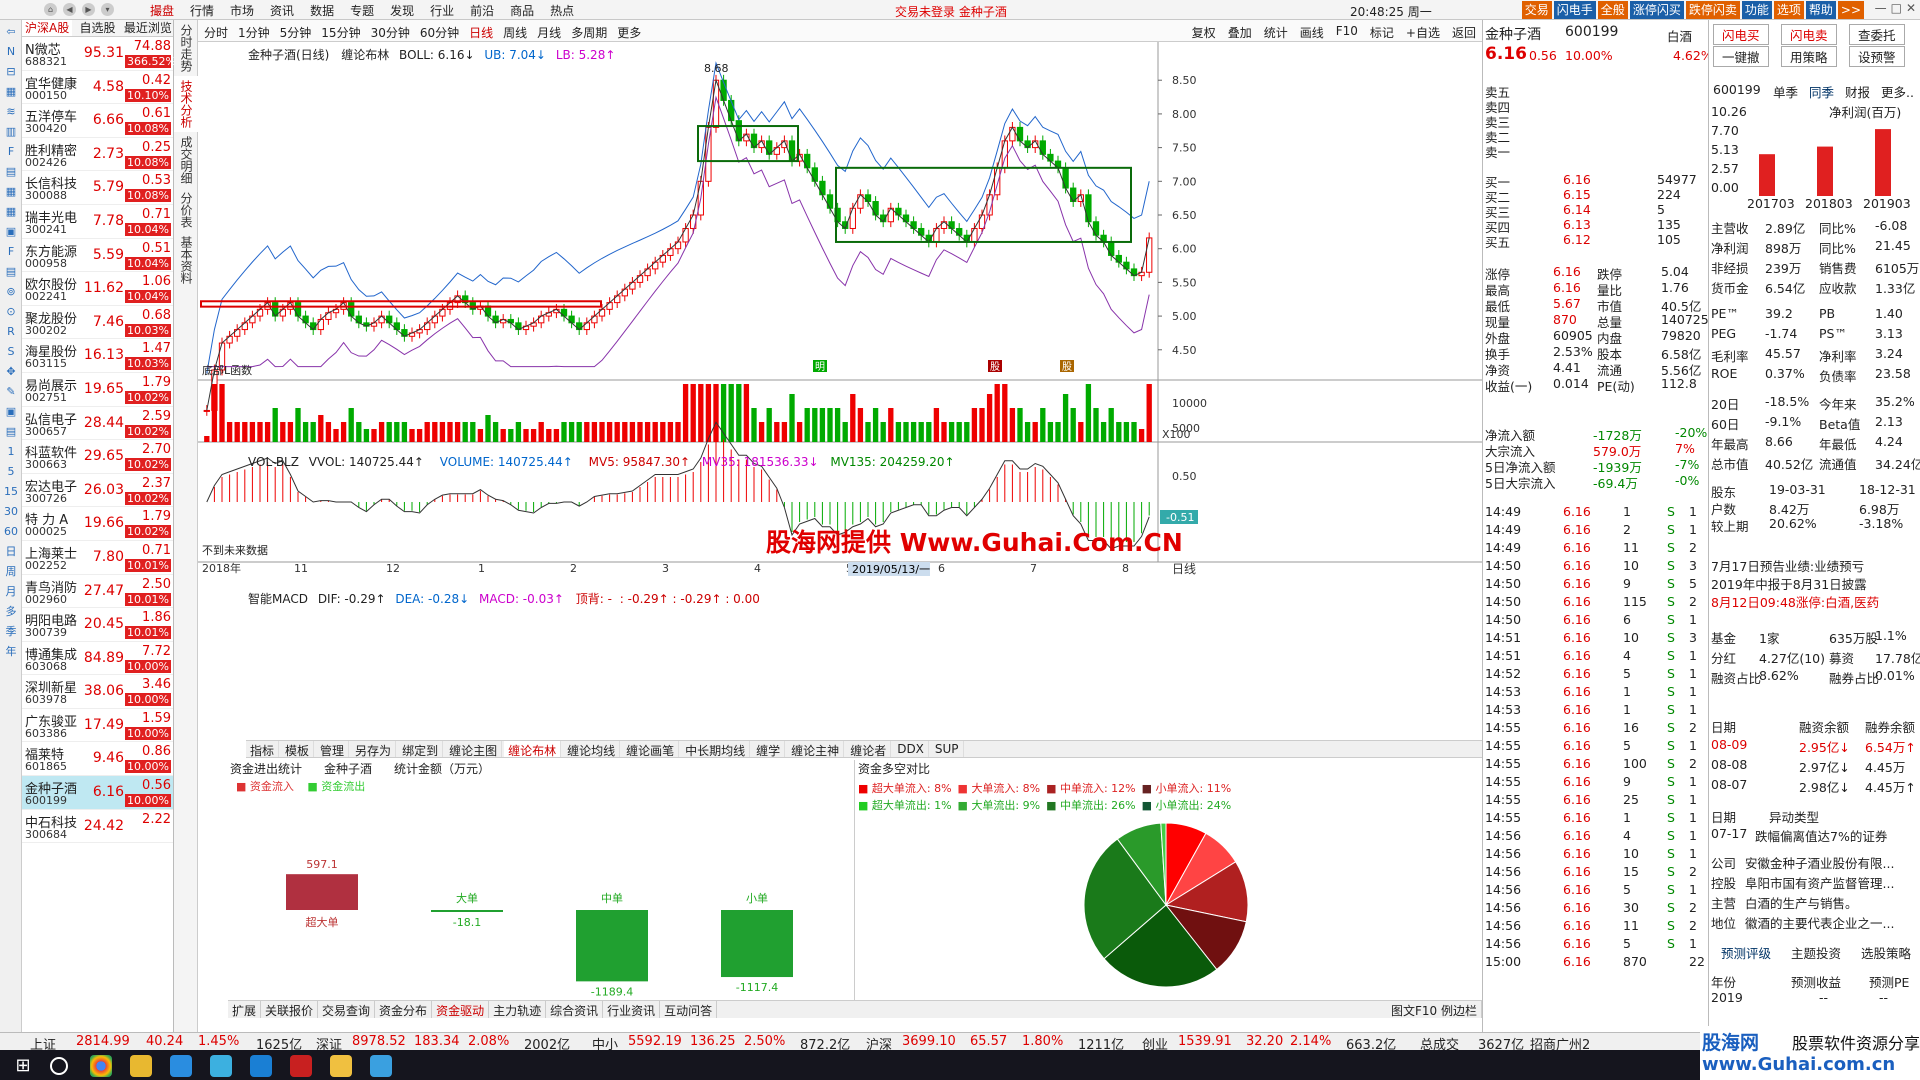 The width and height of the screenshot is (1920, 1080). What do you see at coordinates (1821, 91) in the screenshot?
I see `f10-tab-1: 同季` at bounding box center [1821, 91].